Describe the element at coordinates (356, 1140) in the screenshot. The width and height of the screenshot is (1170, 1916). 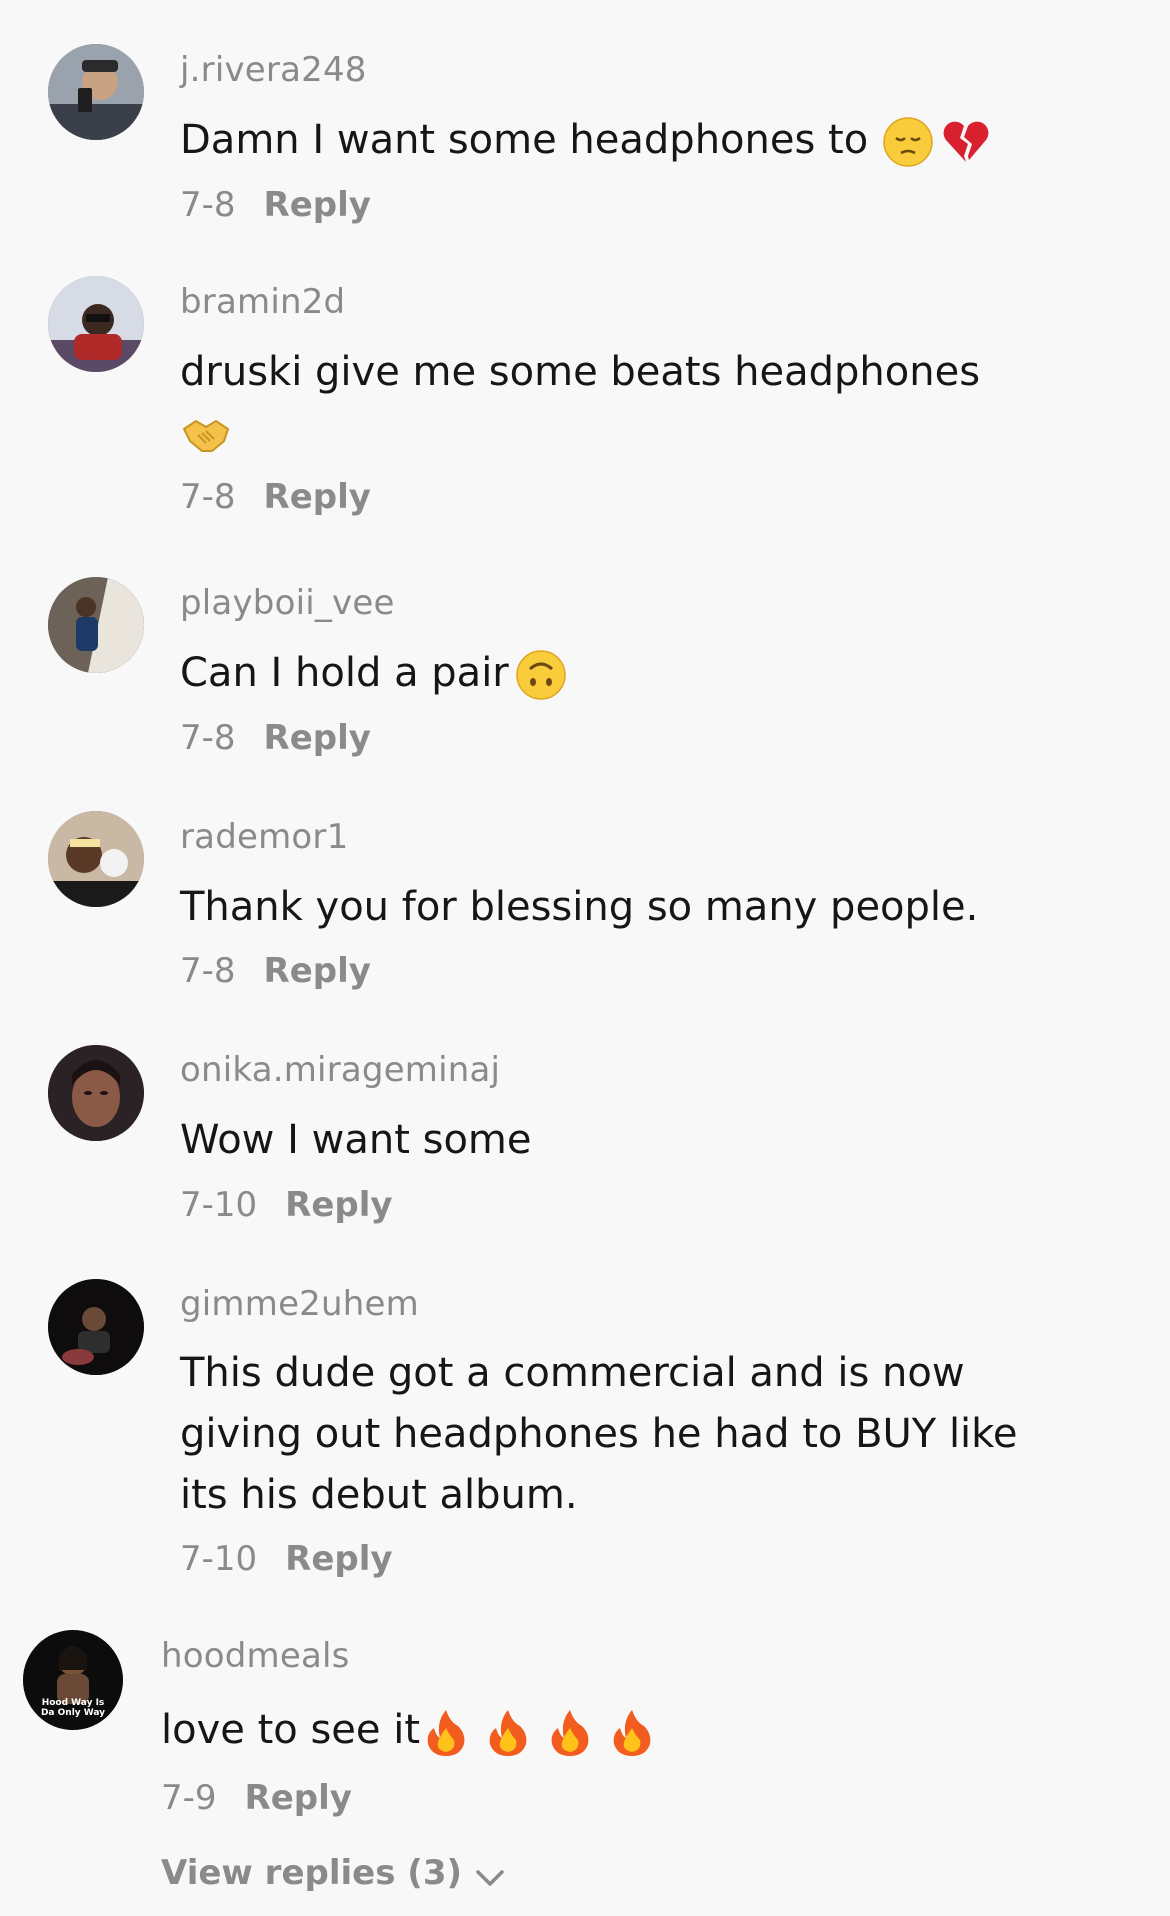
I see `comment-text-content: Wow I want some` at that location.